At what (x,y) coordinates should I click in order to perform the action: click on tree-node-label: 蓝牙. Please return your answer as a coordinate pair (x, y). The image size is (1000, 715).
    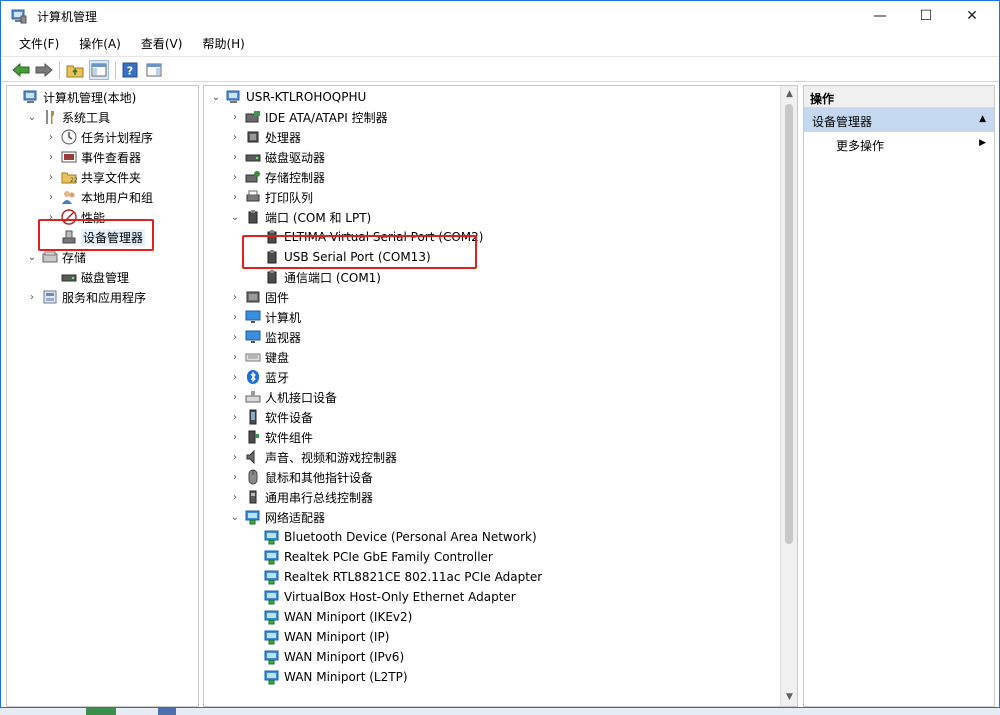
    Looking at the image, I should click on (277, 377).